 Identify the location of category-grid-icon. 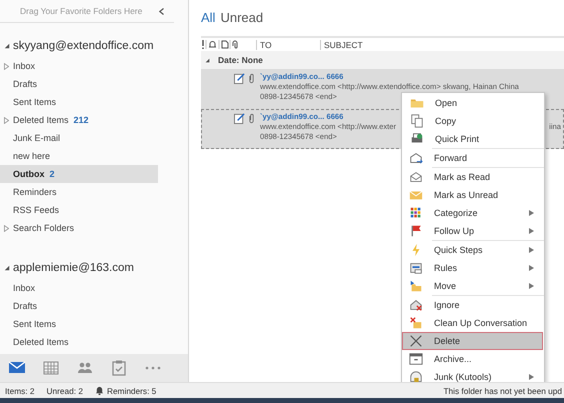
(416, 213).